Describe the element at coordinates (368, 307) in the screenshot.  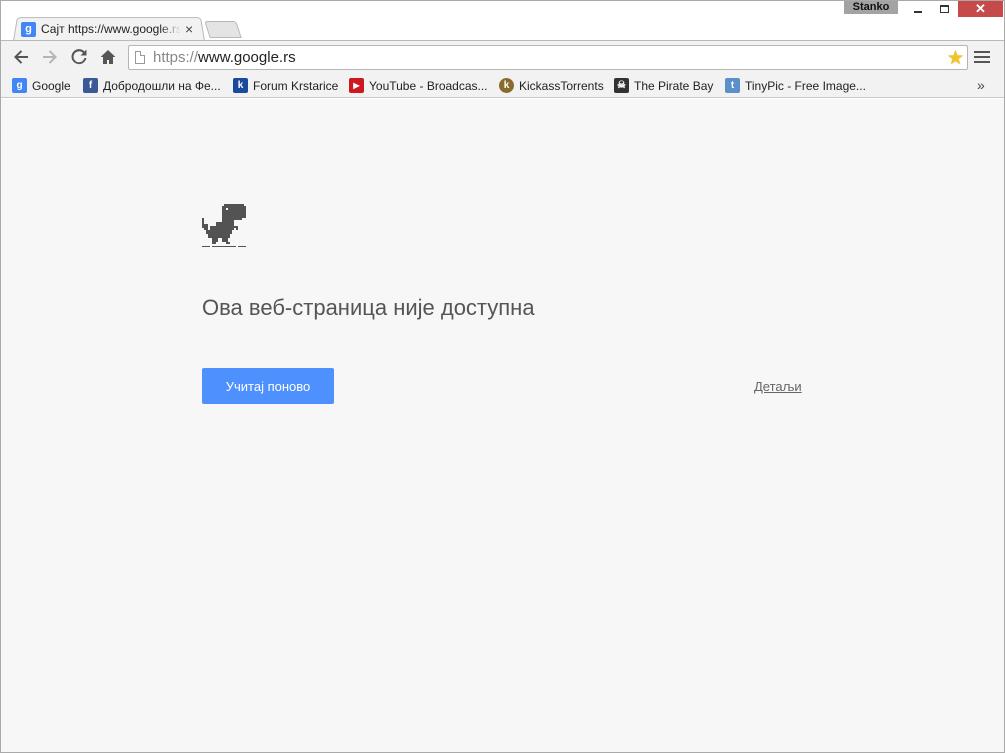
I see `error-title: Ова веб-страница није доступна` at that location.